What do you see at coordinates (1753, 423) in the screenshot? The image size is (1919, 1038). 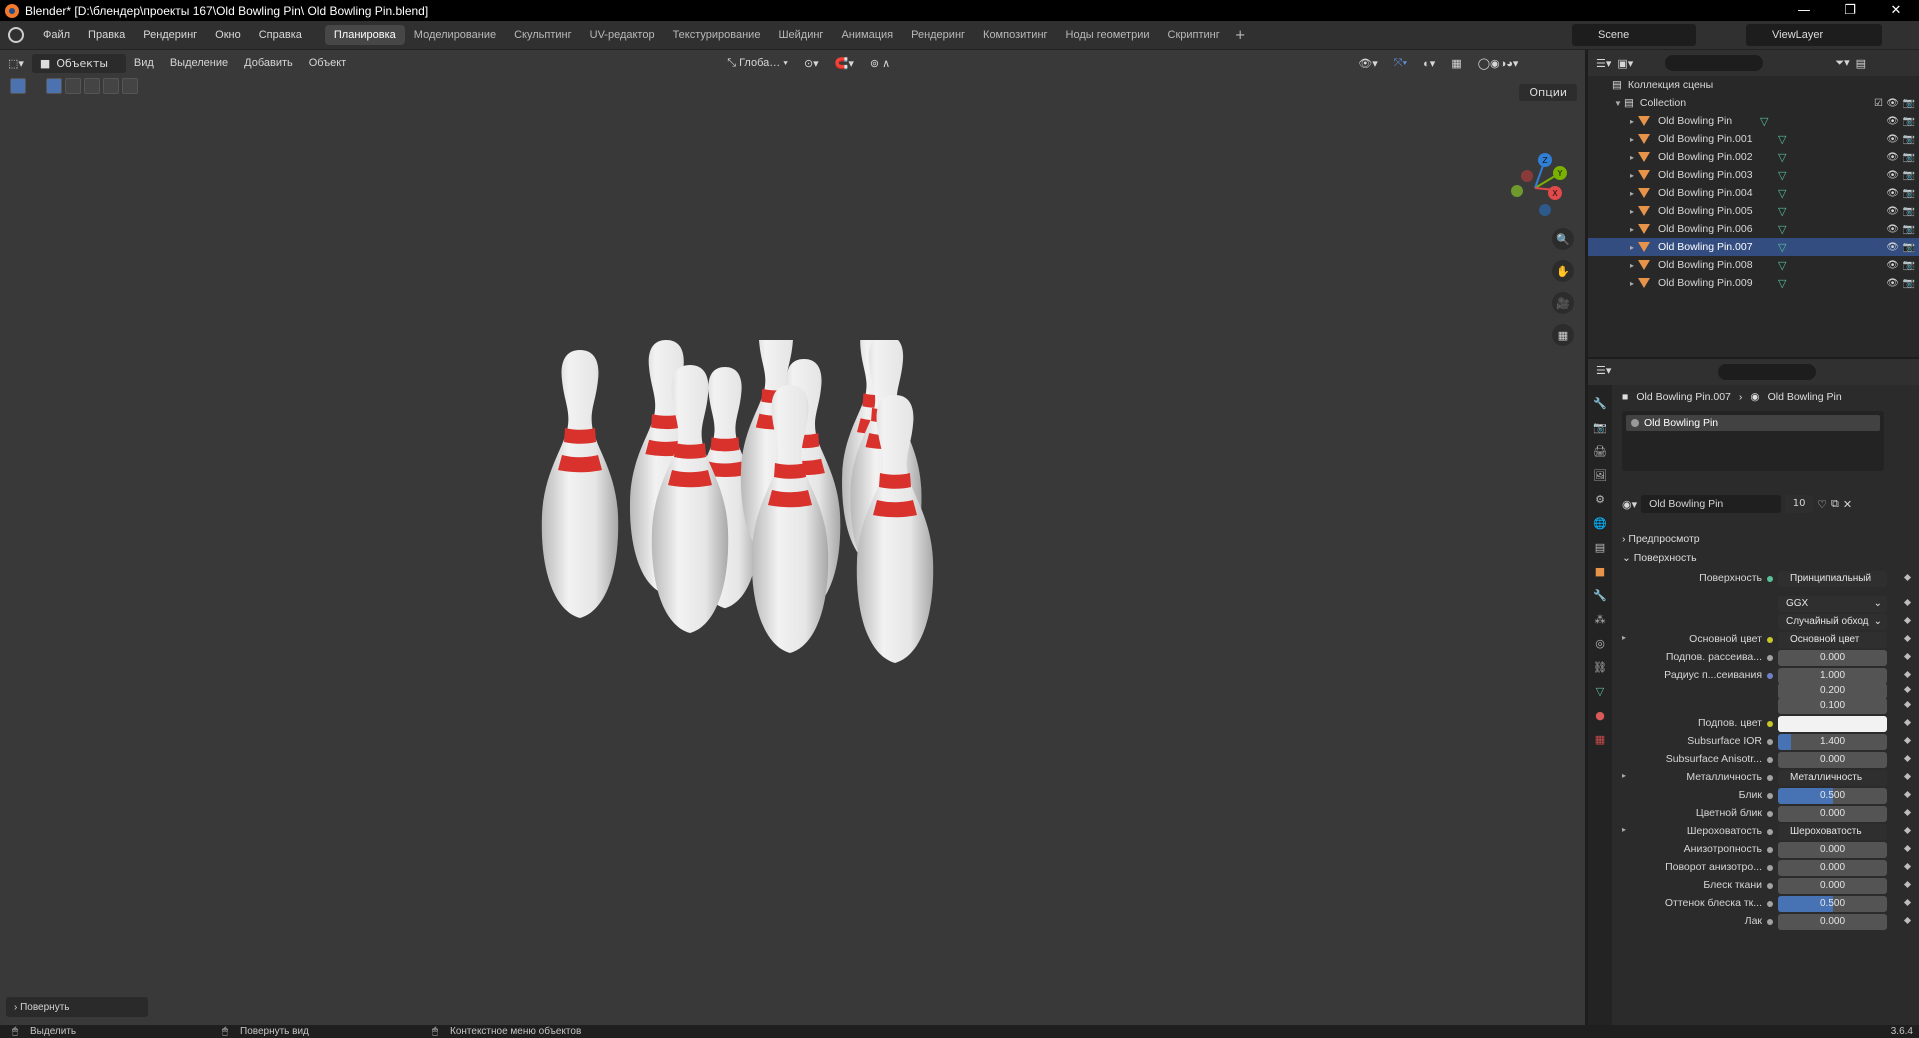 I see `material-slot: Old Bowling Pin` at bounding box center [1753, 423].